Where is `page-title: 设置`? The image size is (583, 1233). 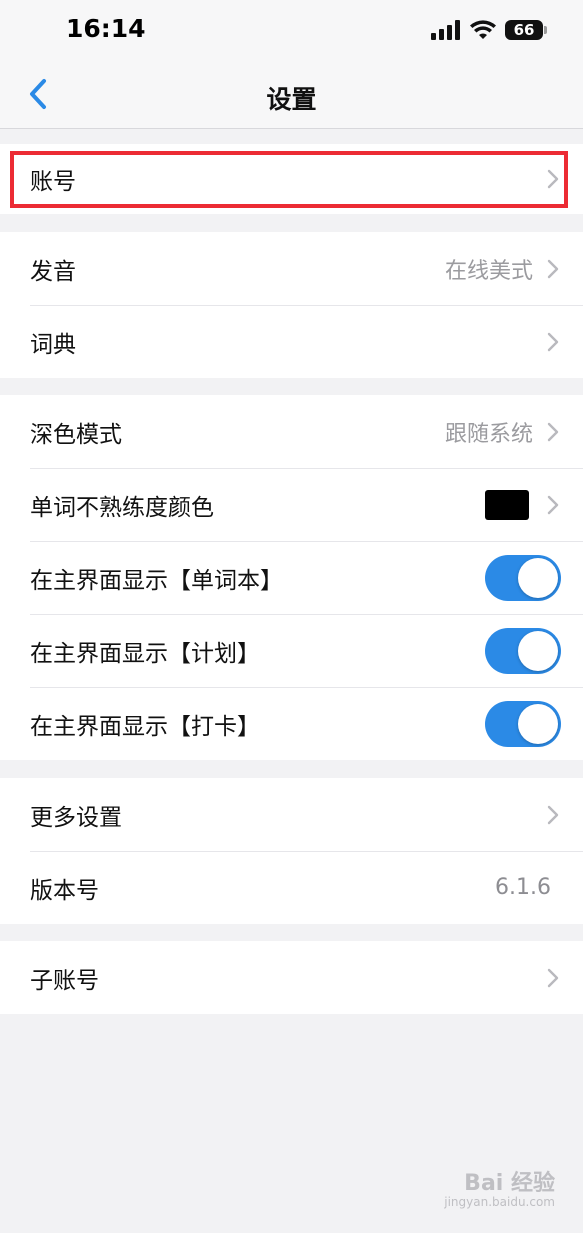
page-title: 设置 is located at coordinates (291, 99).